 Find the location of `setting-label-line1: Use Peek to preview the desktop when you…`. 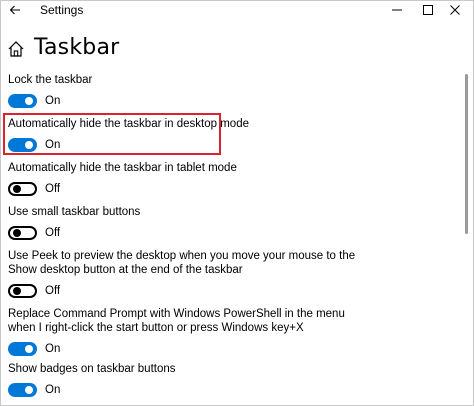

setting-label-line1: Use Peek to preview the desktop when you… is located at coordinates (182, 256).